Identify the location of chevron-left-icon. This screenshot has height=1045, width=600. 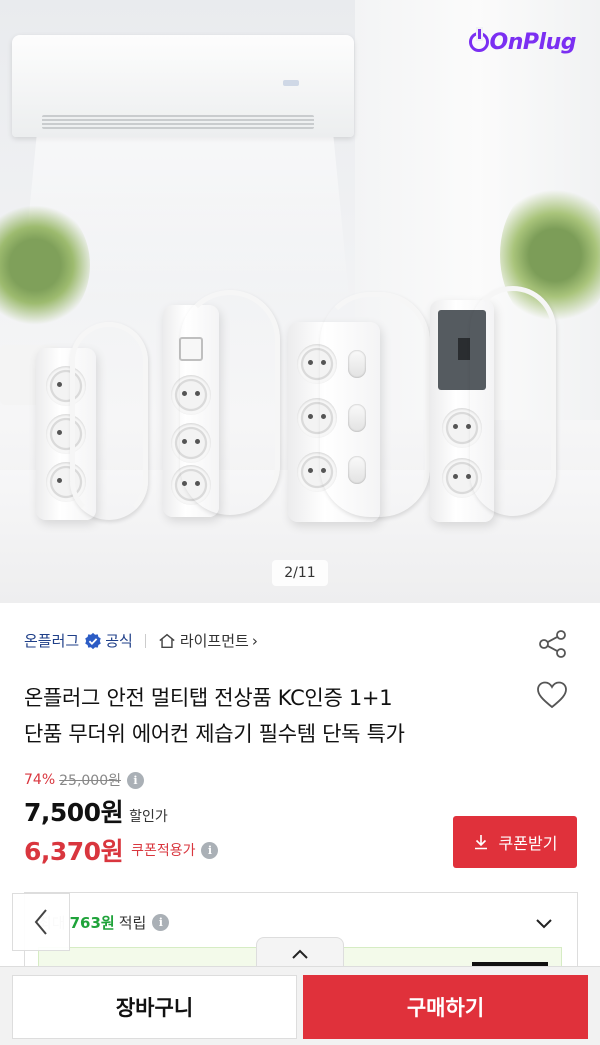
(40, 922).